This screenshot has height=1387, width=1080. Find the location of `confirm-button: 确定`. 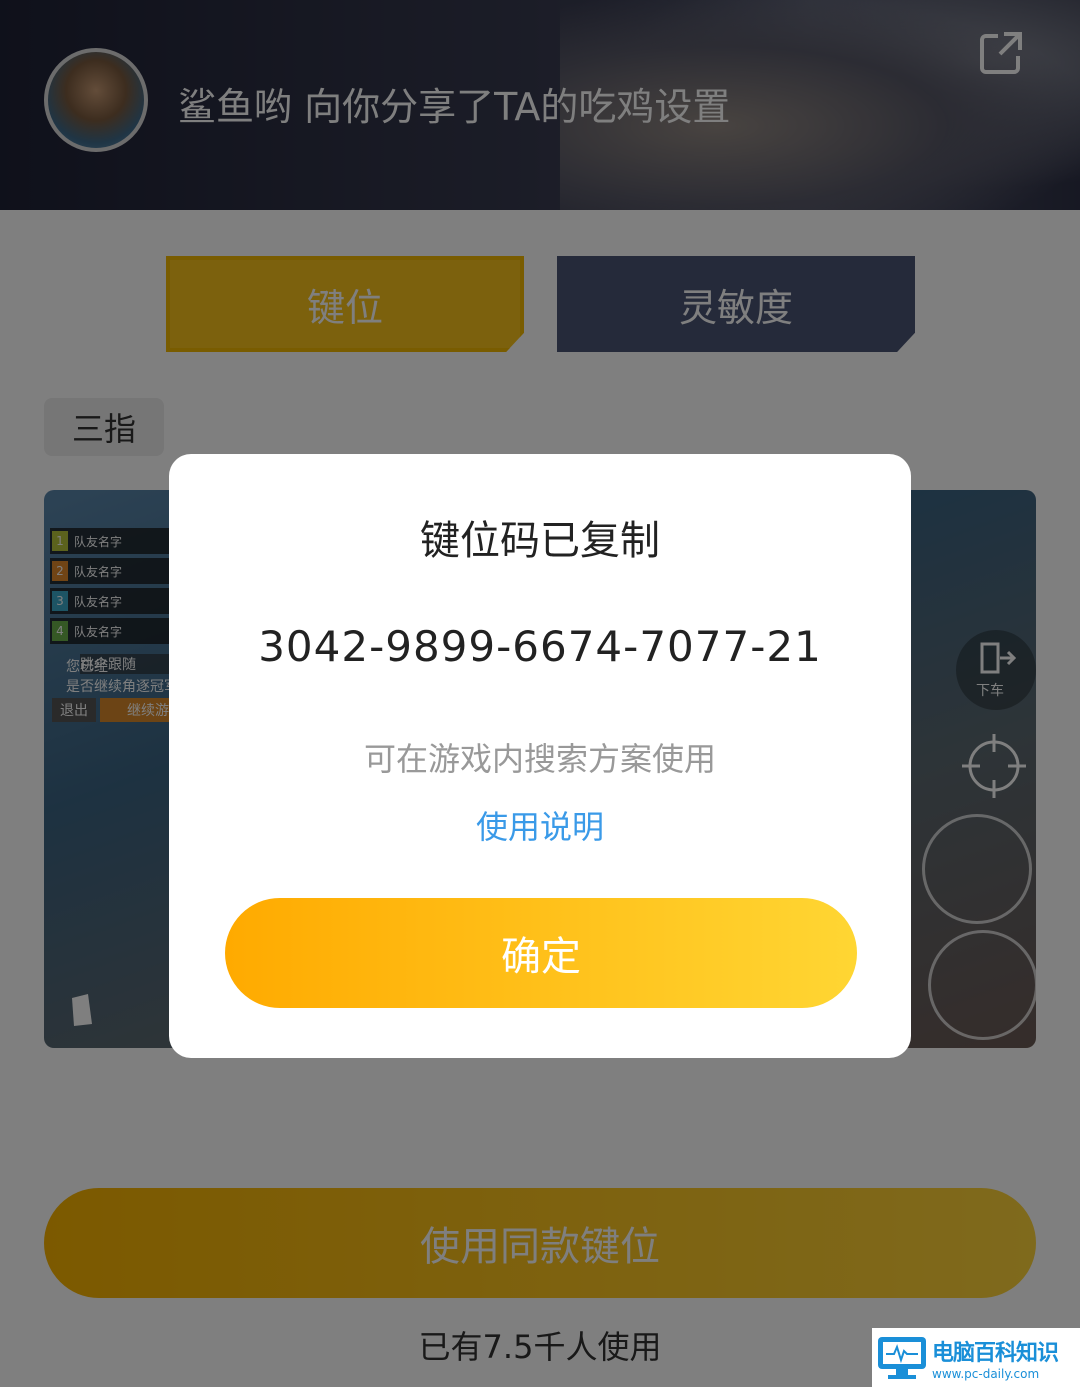

confirm-button: 确定 is located at coordinates (541, 953).